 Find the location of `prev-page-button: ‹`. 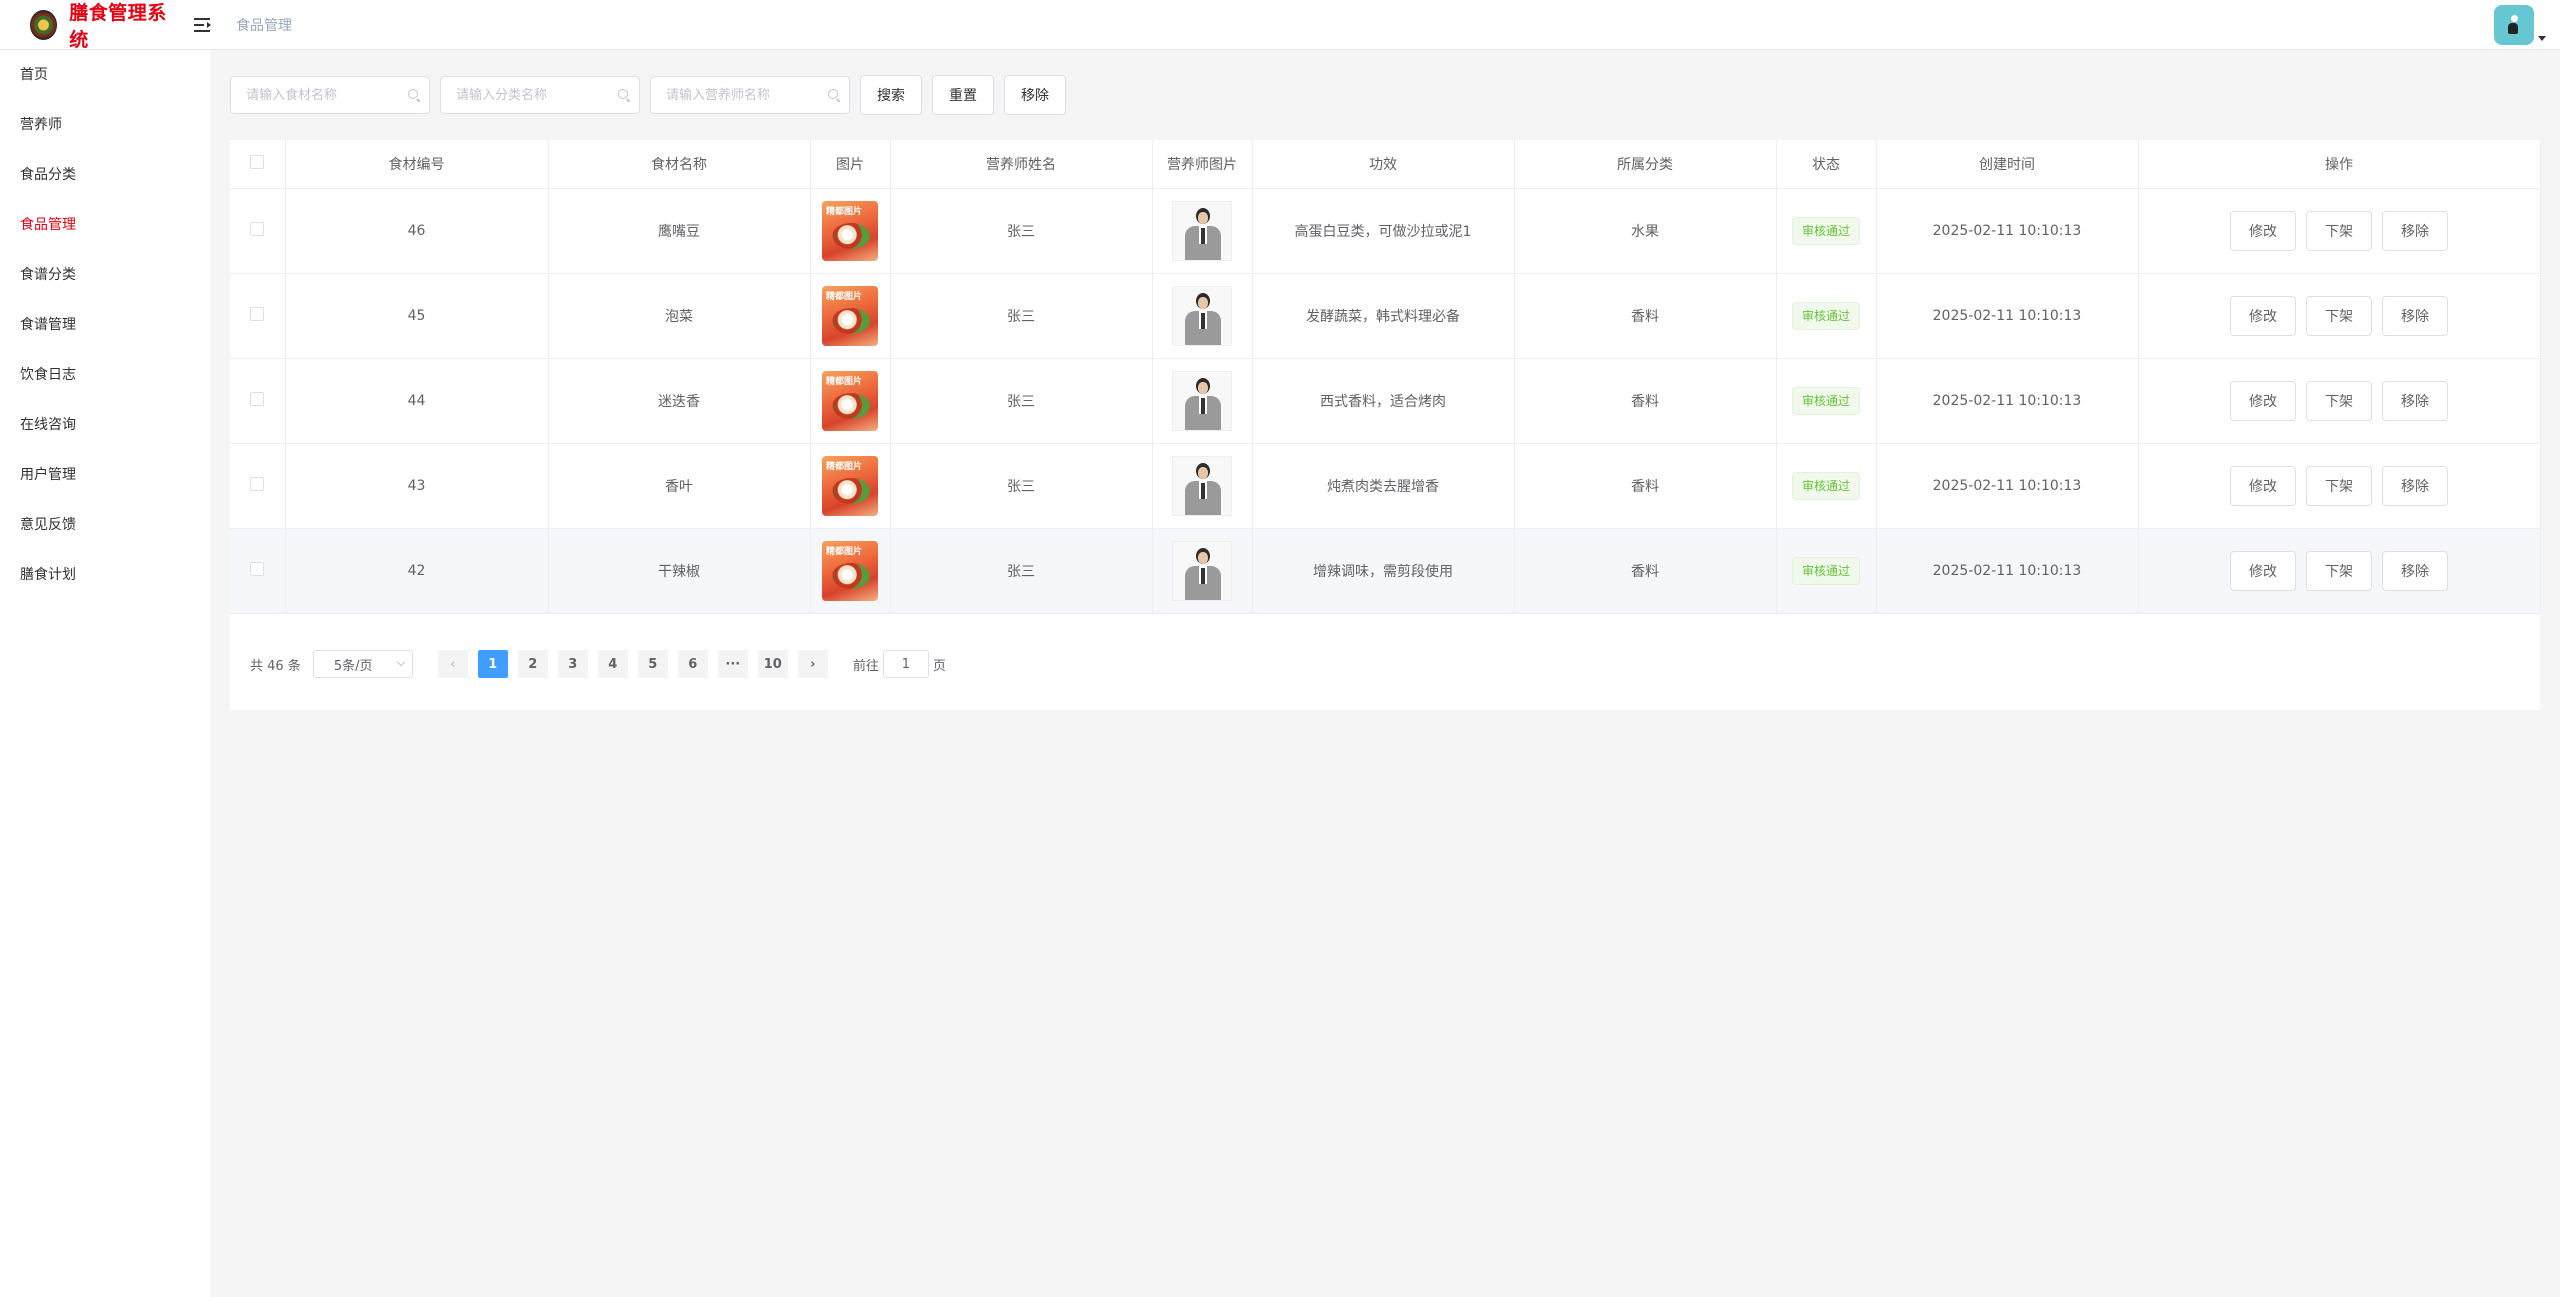

prev-page-button: ‹ is located at coordinates (452, 664).